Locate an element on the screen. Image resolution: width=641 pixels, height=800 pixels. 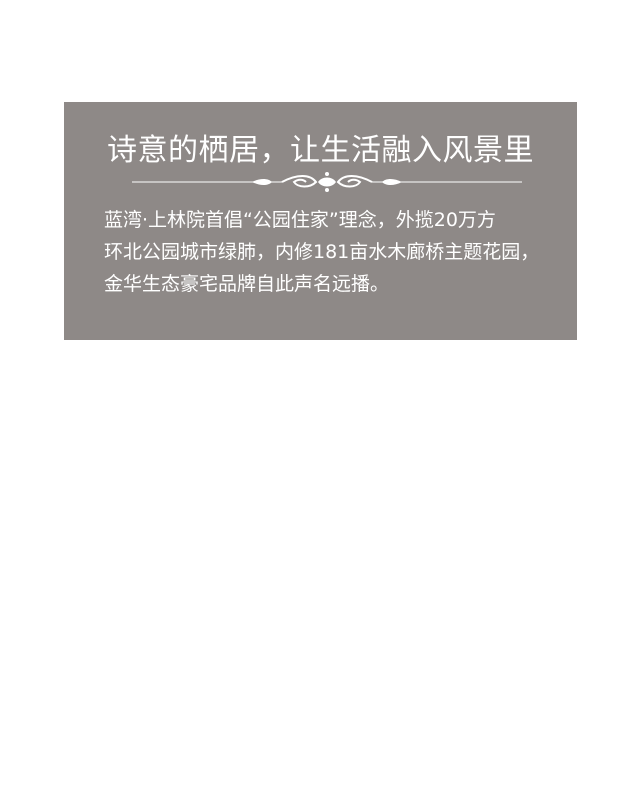
panel-title: 诗意的栖居，让生活融入风景里 is located at coordinates (320, 150).